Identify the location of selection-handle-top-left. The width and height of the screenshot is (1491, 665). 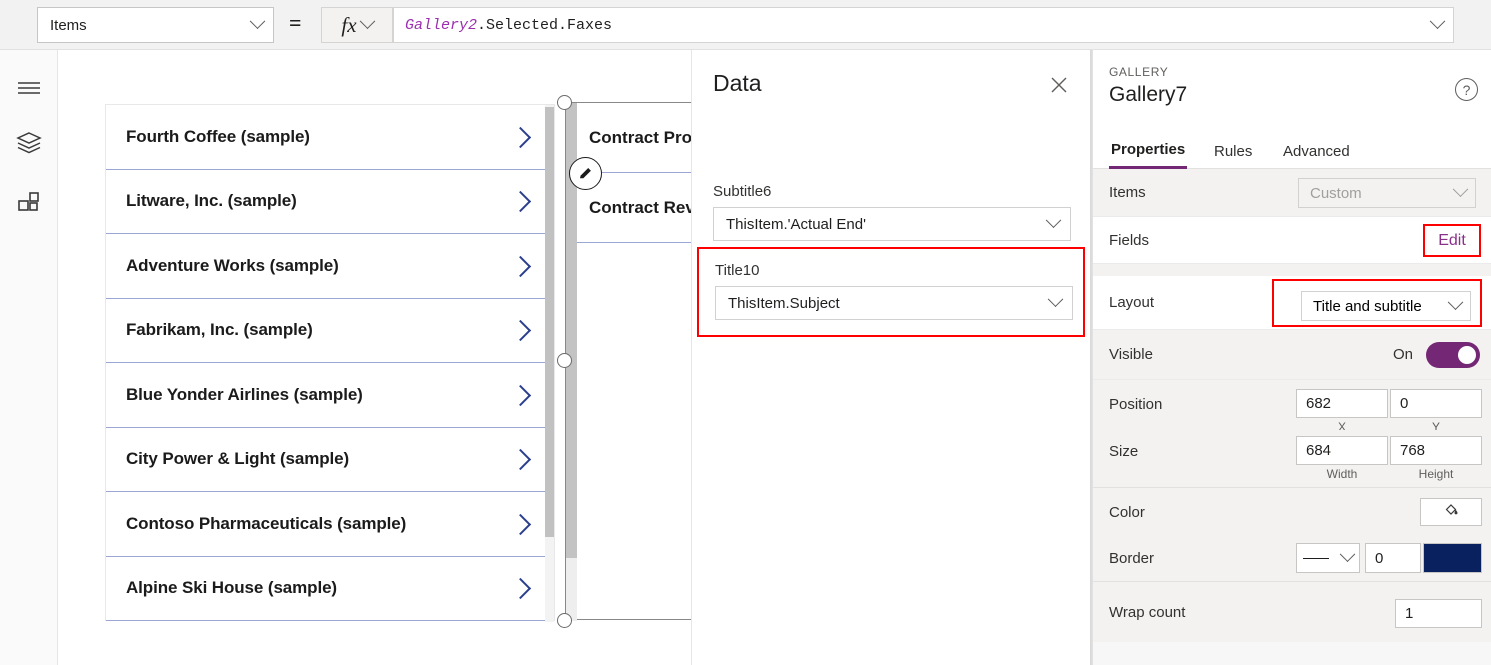
(564, 102).